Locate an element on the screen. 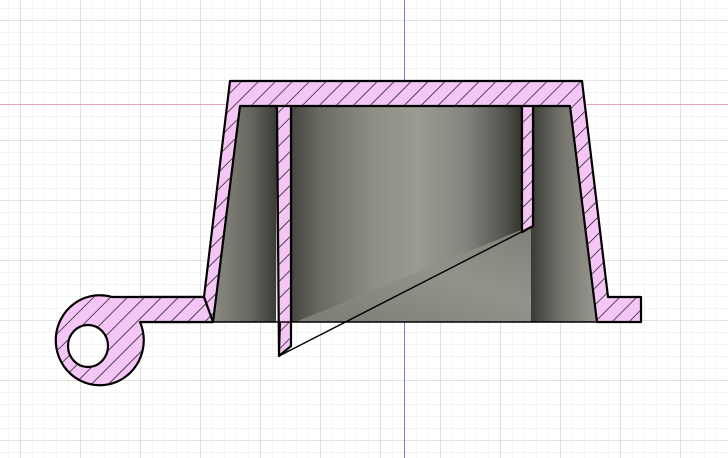 This screenshot has width=728, height=458. inner-tube-section is located at coordinates (284, 231).